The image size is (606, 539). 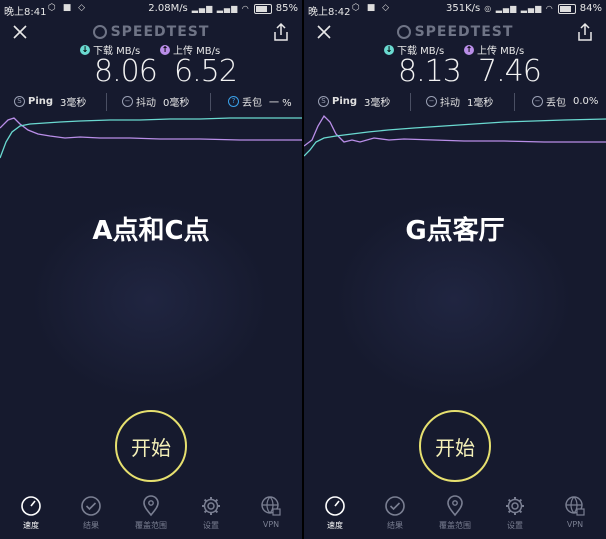 I want to click on net-speed: 351K/s, so click(x=463, y=8).